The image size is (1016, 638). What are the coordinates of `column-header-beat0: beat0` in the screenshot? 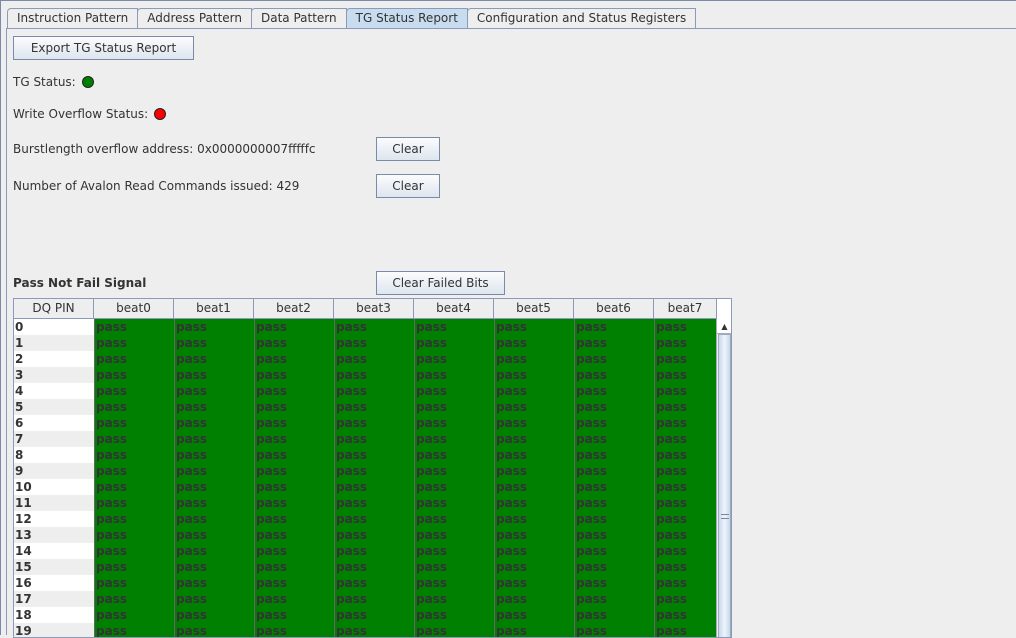 It's located at (134, 309).